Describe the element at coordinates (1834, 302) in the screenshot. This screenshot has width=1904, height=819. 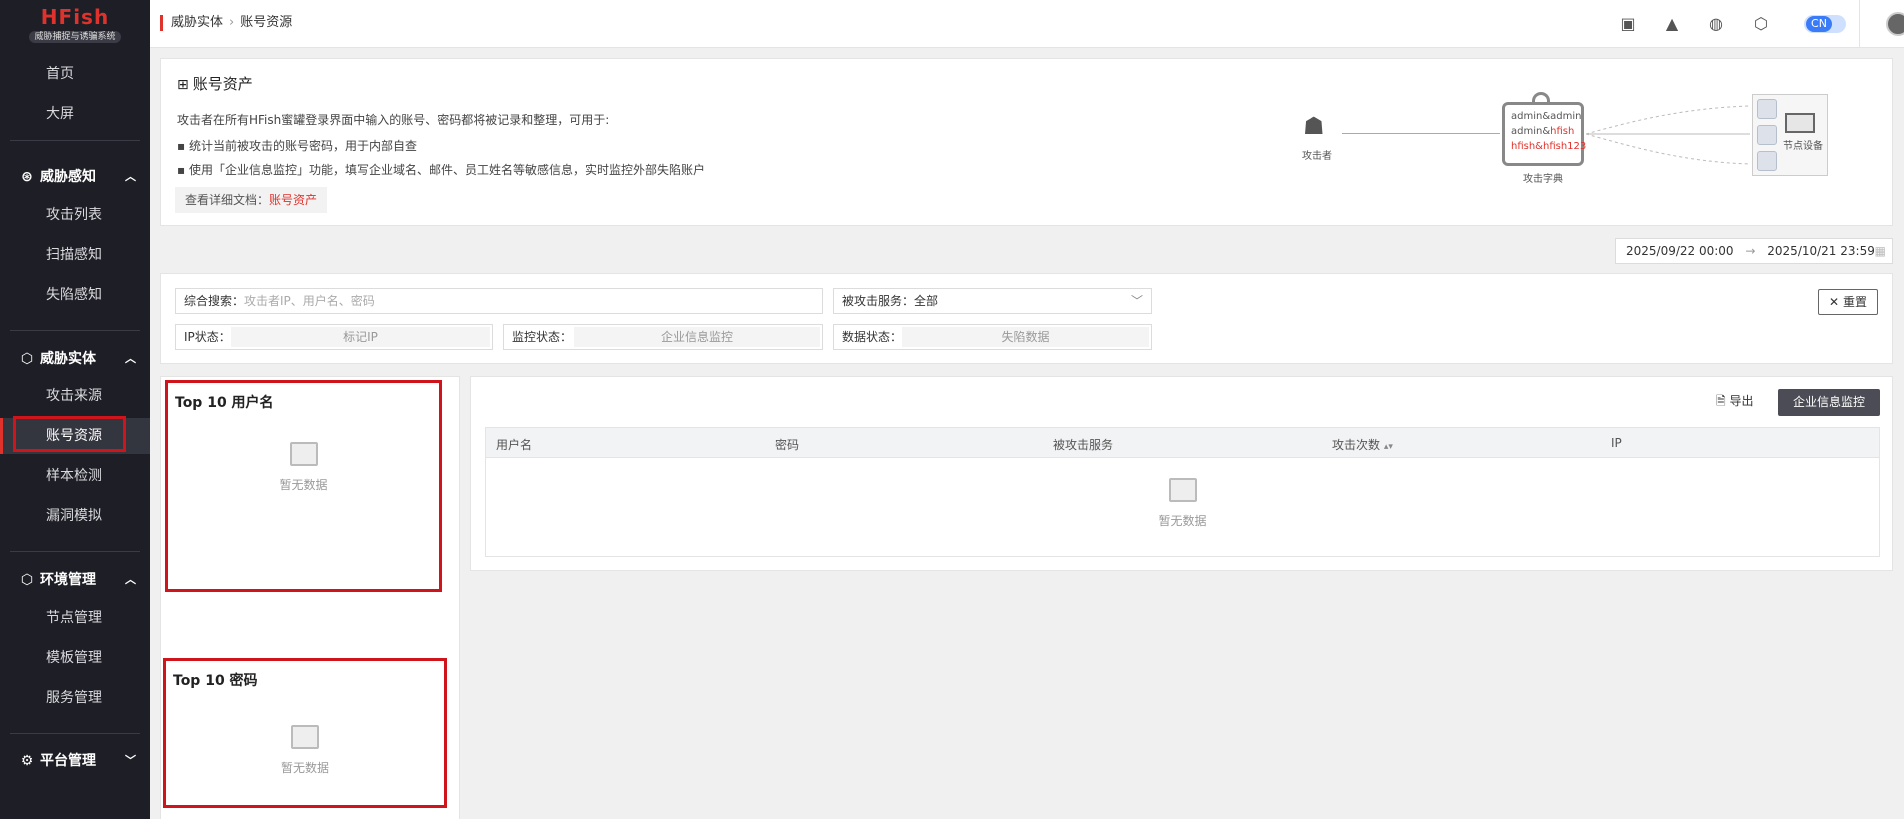
I see `close-icon: ✕` at that location.